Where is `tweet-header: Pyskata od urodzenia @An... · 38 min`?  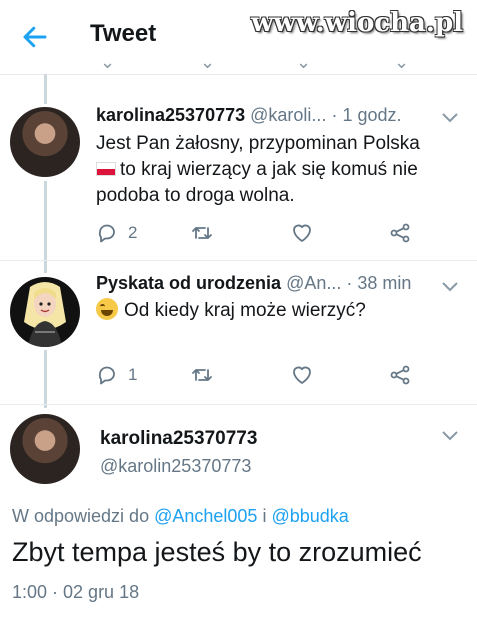 tweet-header: Pyskata od urodzenia @An... · 38 min is located at coordinates (253, 283).